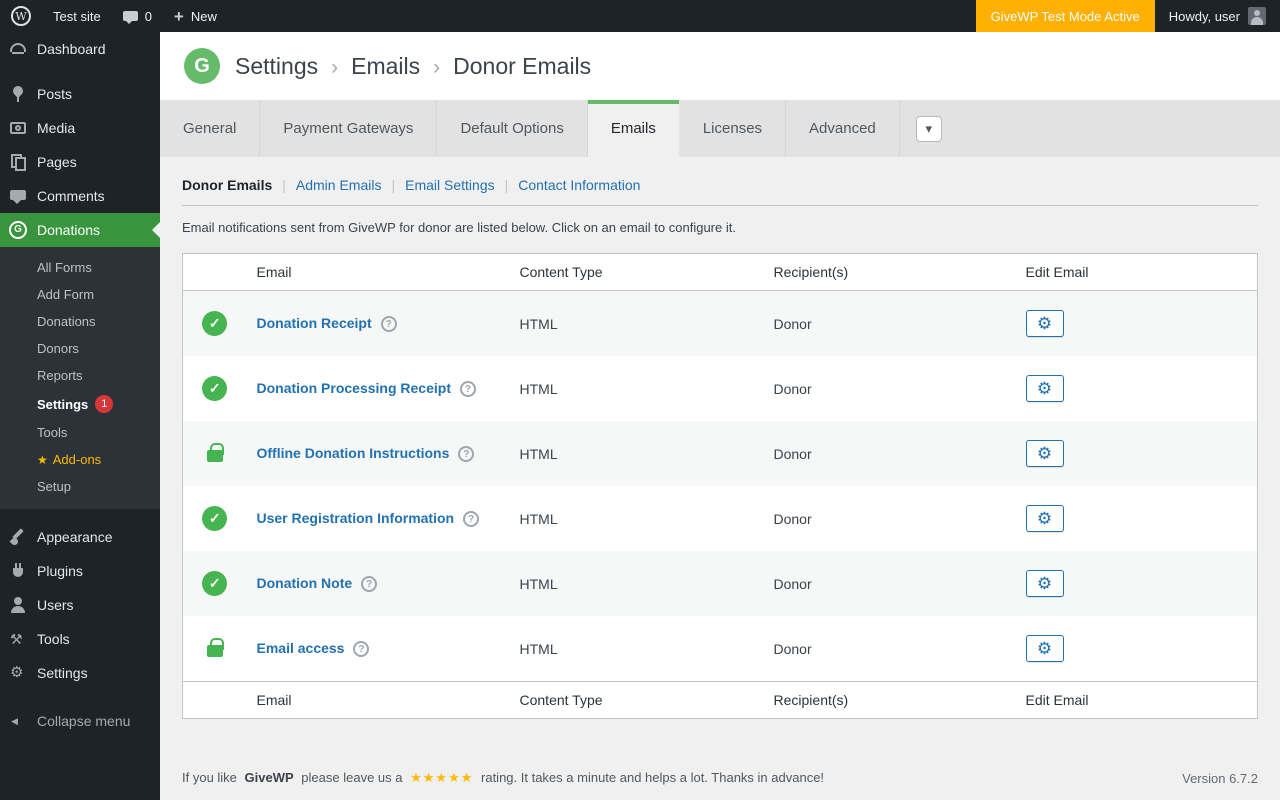 This screenshot has width=1280, height=800. Describe the element at coordinates (385, 66) in the screenshot. I see `breadcrumb-emails: Emails` at that location.